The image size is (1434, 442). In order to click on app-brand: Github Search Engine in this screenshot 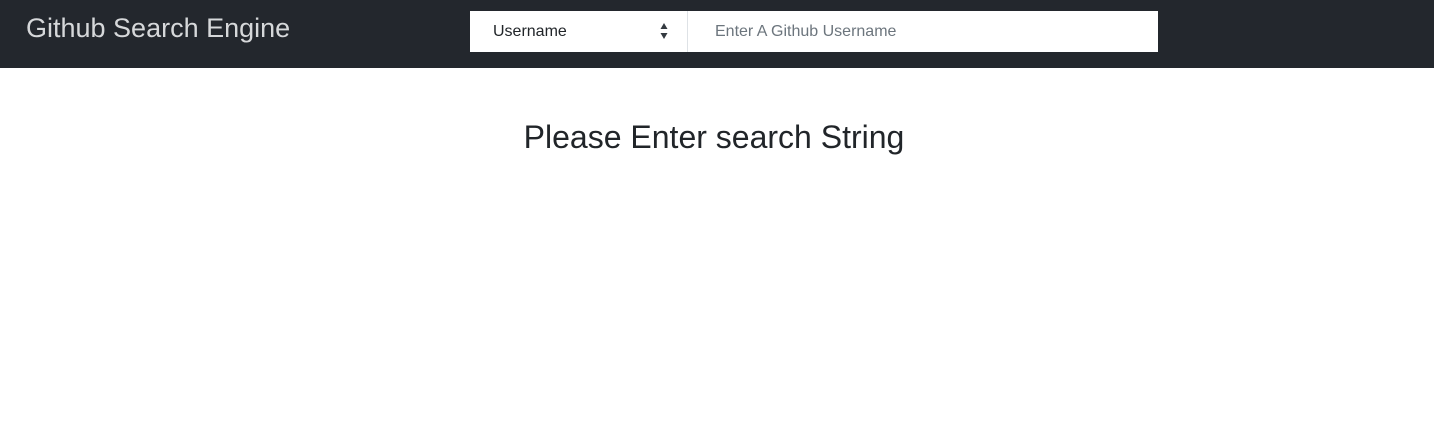, I will do `click(158, 28)`.